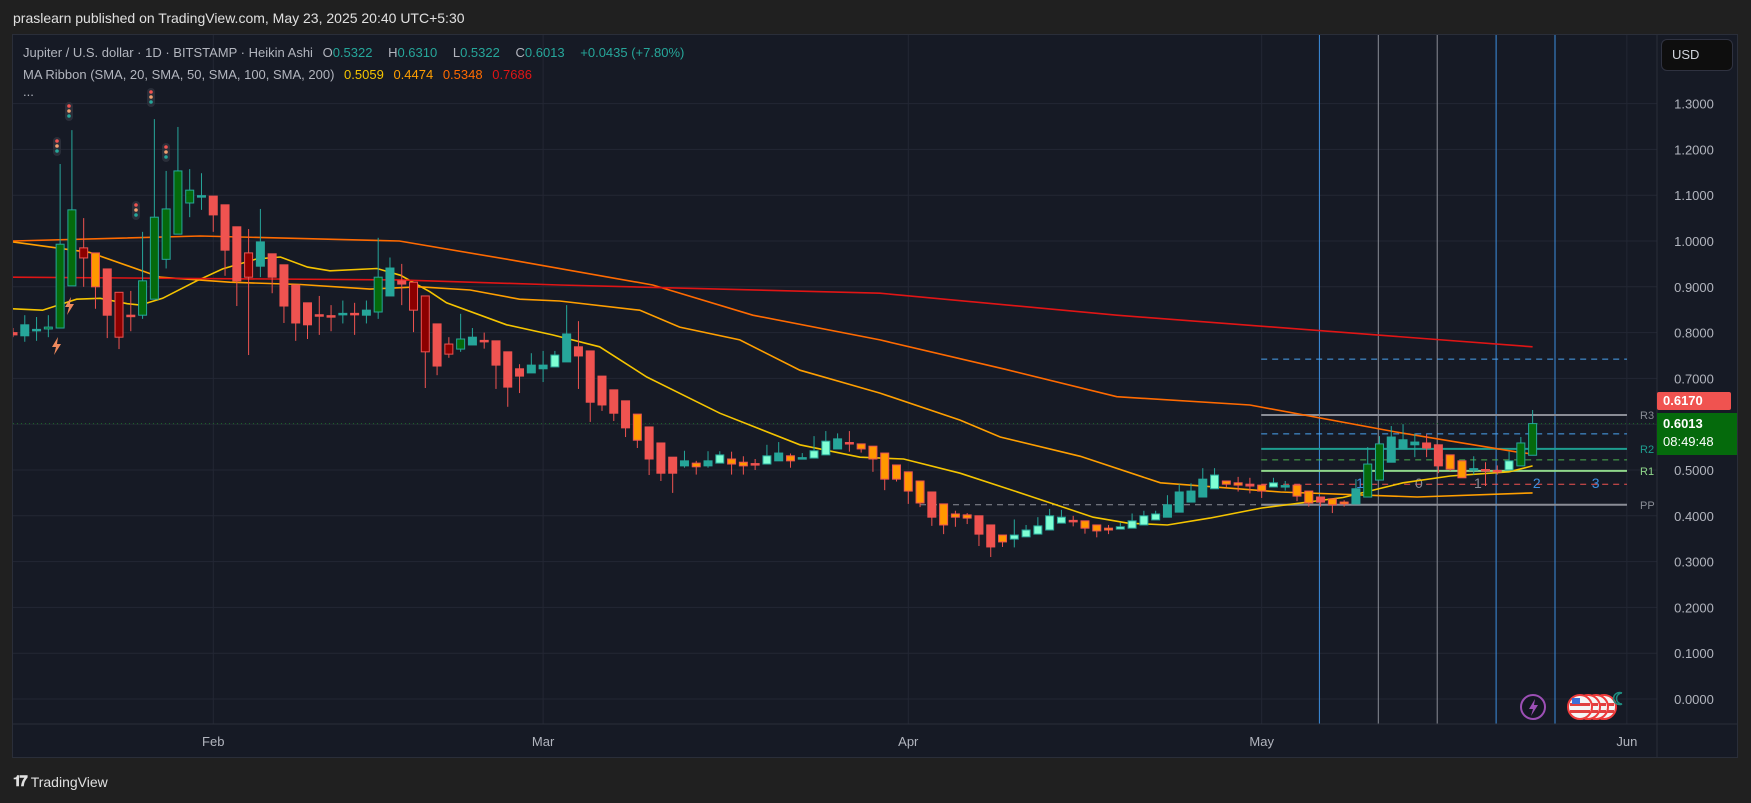 The image size is (1751, 803). What do you see at coordinates (1596, 483) in the screenshot?
I see `cycle-number-label: 3` at bounding box center [1596, 483].